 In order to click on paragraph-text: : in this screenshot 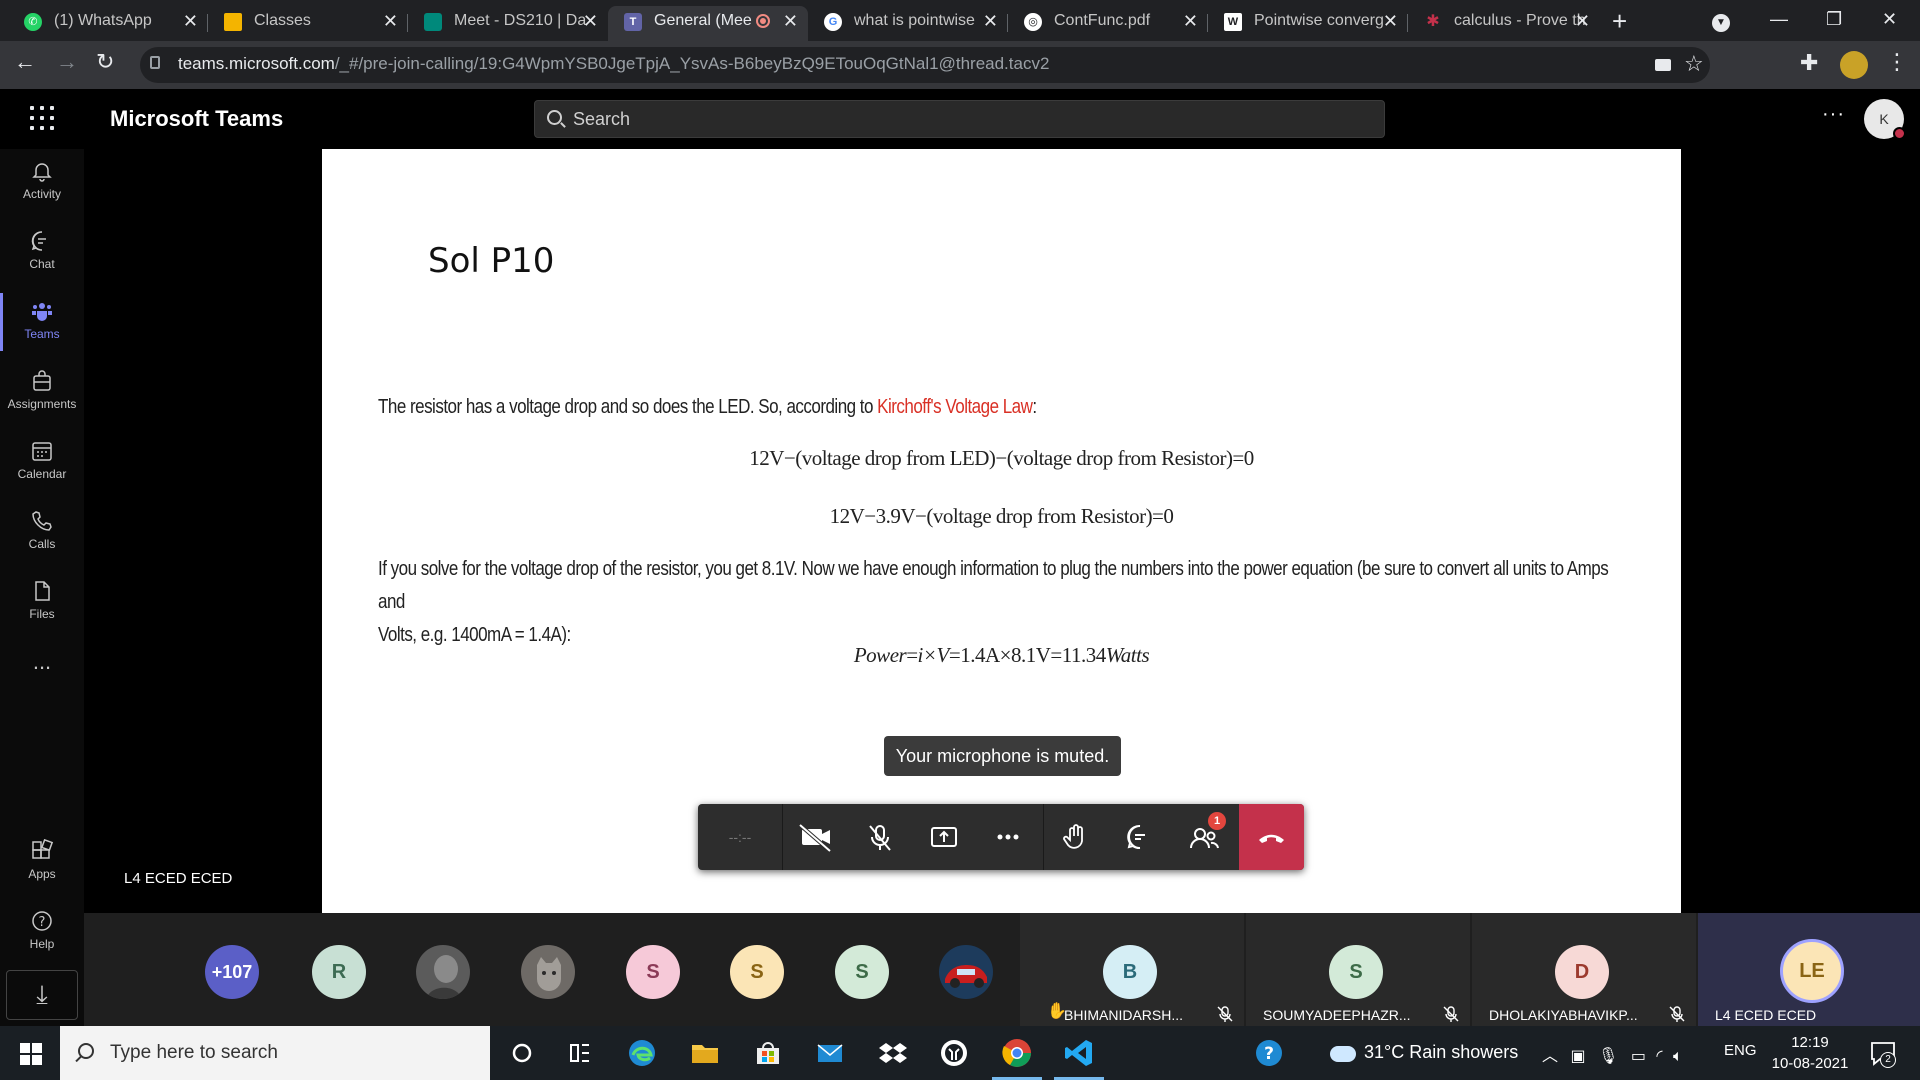, I will do `click(1034, 407)`.